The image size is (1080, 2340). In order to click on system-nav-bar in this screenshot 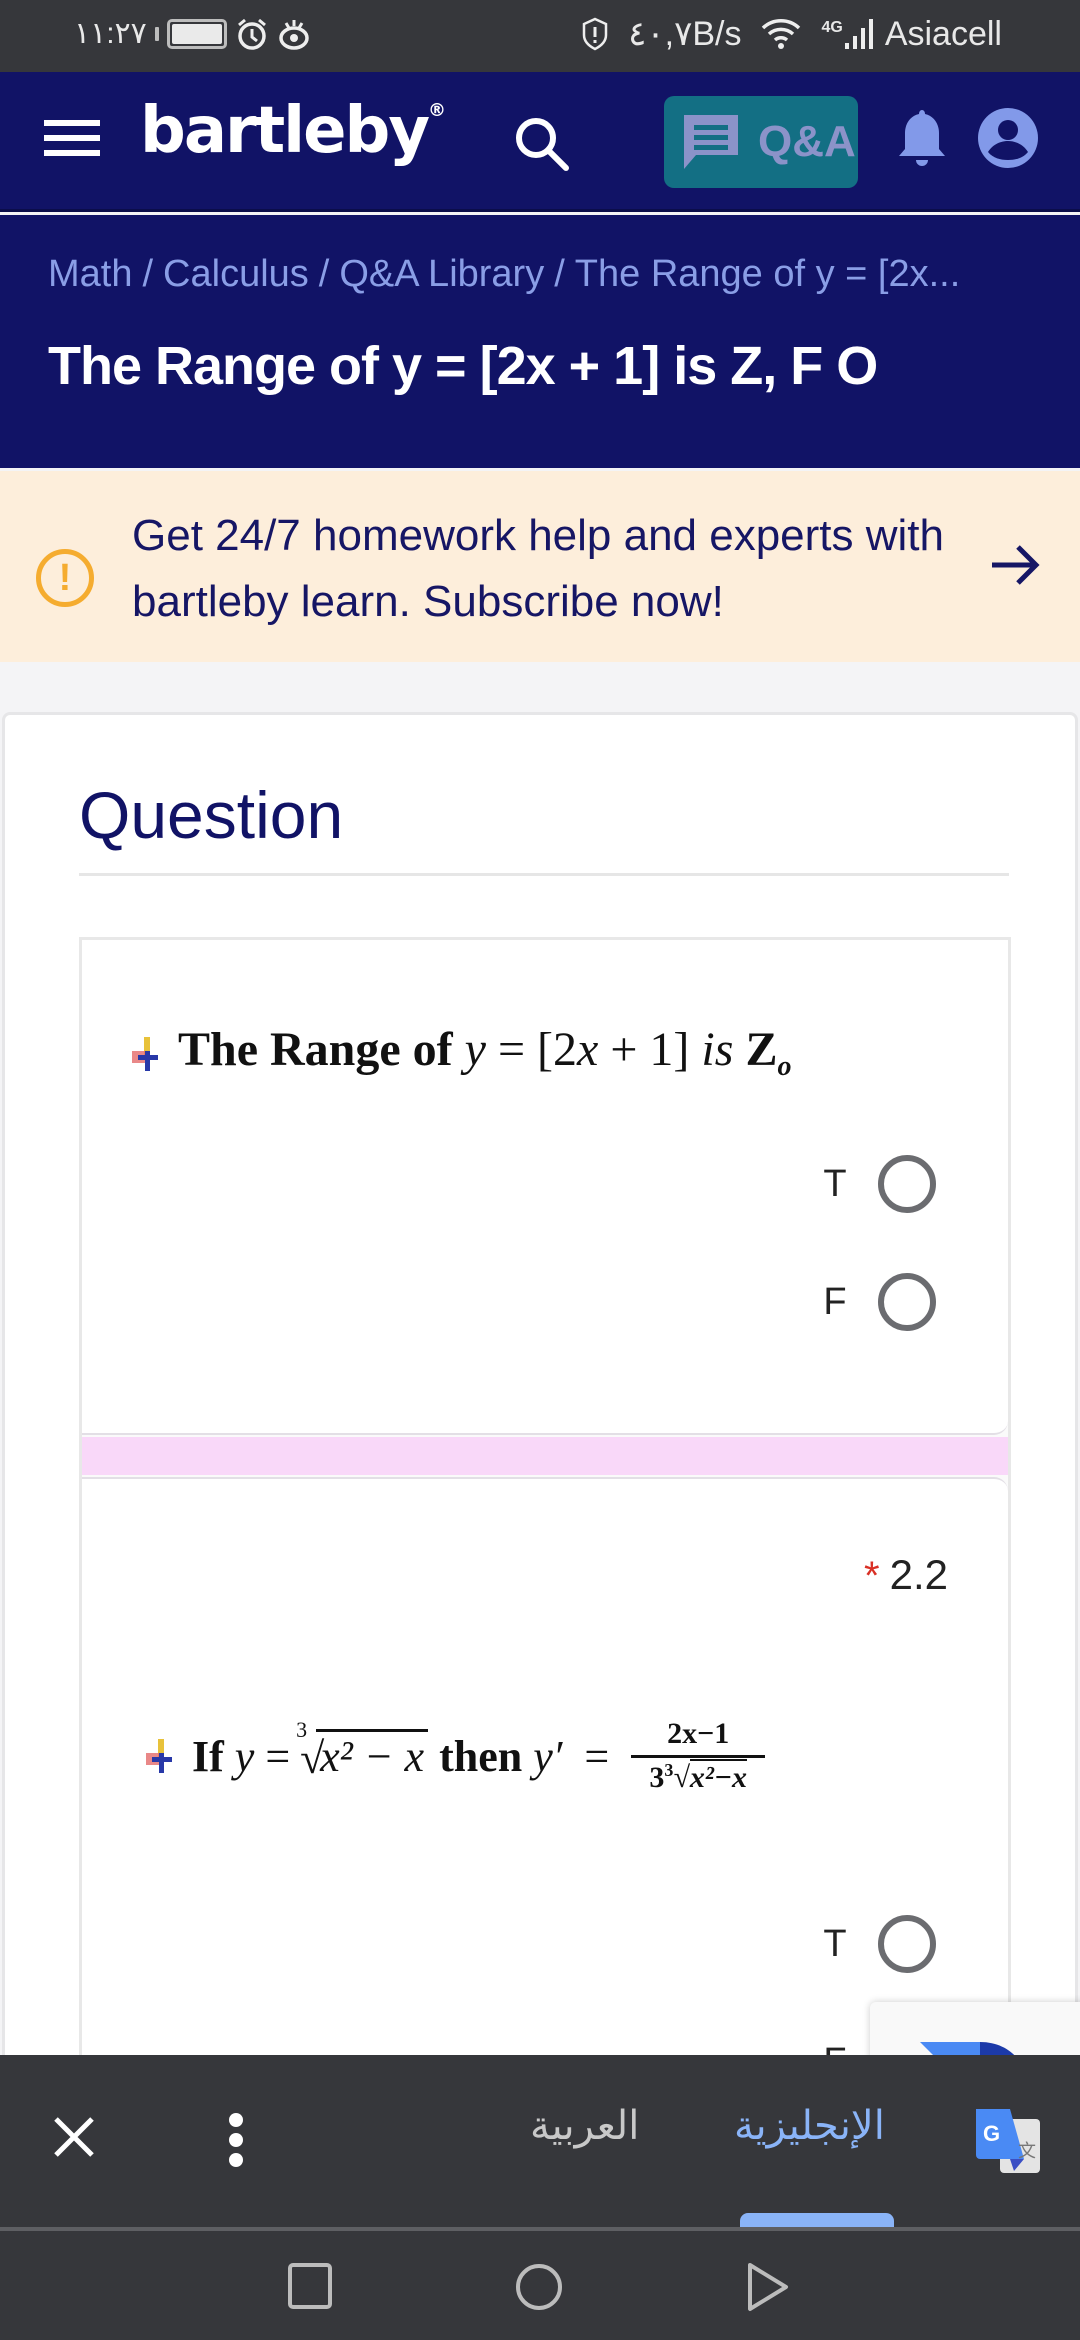, I will do `click(540, 2283)`.